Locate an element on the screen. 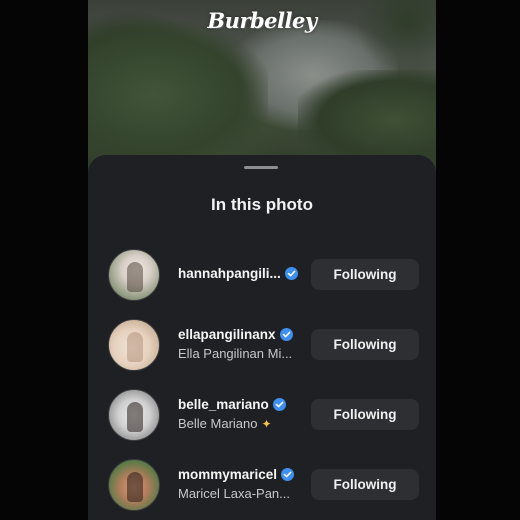 The height and width of the screenshot is (520, 520). full-name-text: Belle Mariano is located at coordinates (218, 423).